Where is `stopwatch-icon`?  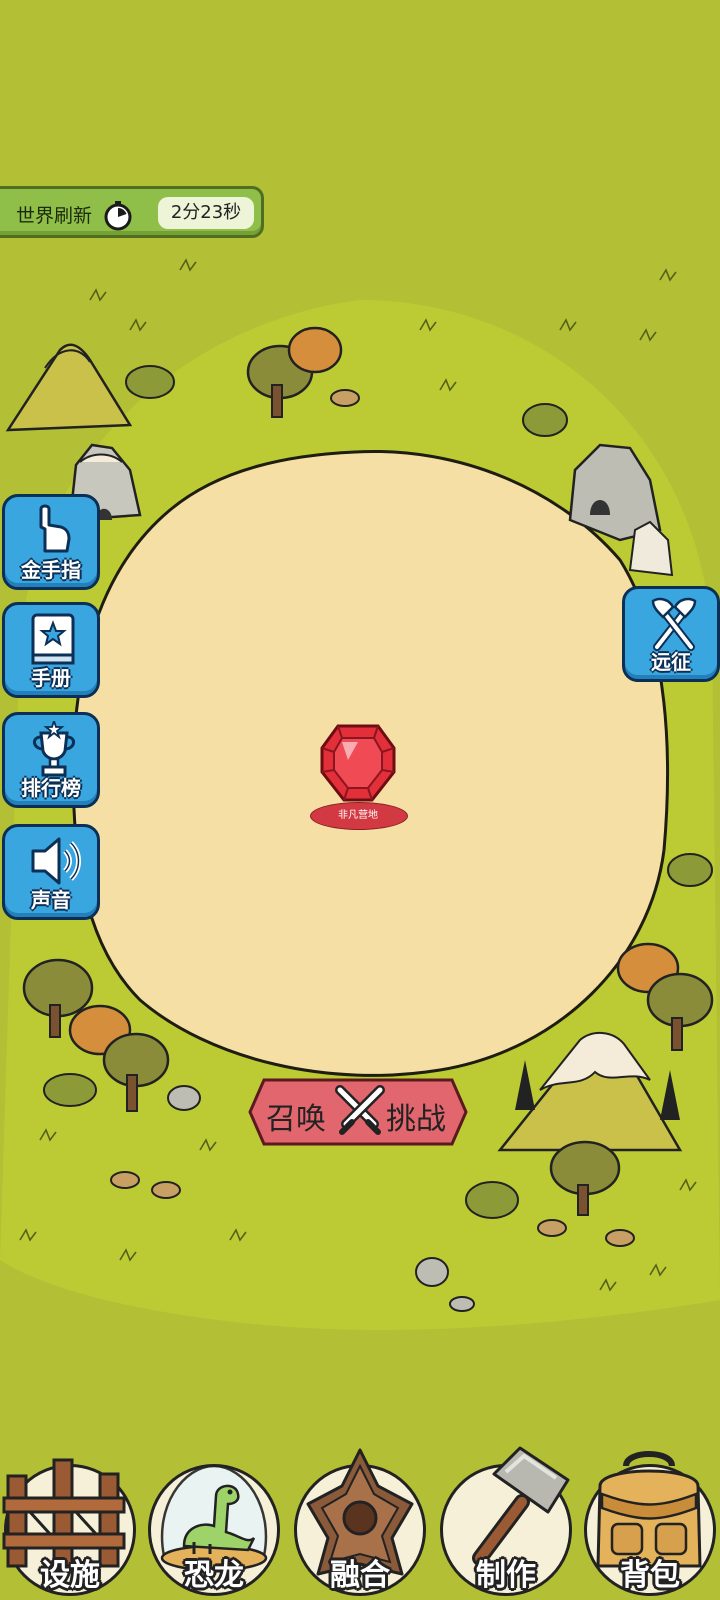
stopwatch-icon is located at coordinates (118, 216).